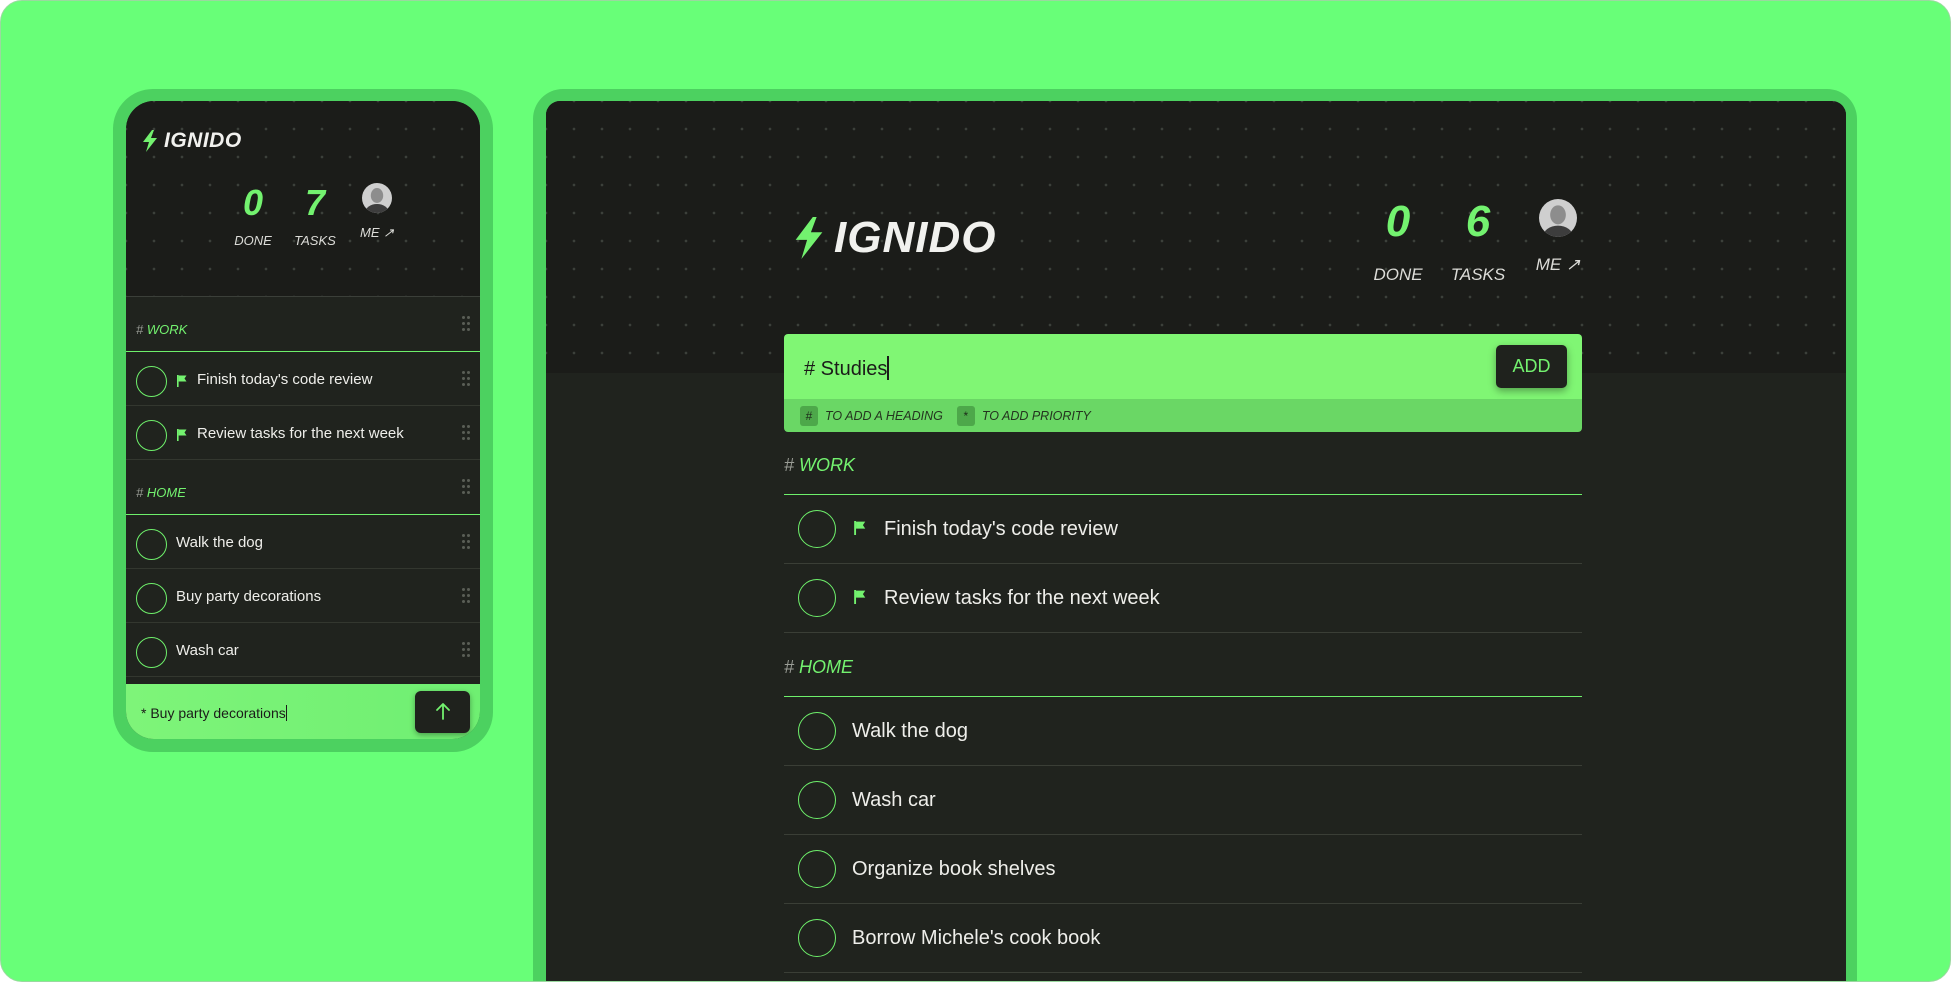 The width and height of the screenshot is (1951, 982). Describe the element at coordinates (253, 202) in the screenshot. I see `done-count: 0` at that location.